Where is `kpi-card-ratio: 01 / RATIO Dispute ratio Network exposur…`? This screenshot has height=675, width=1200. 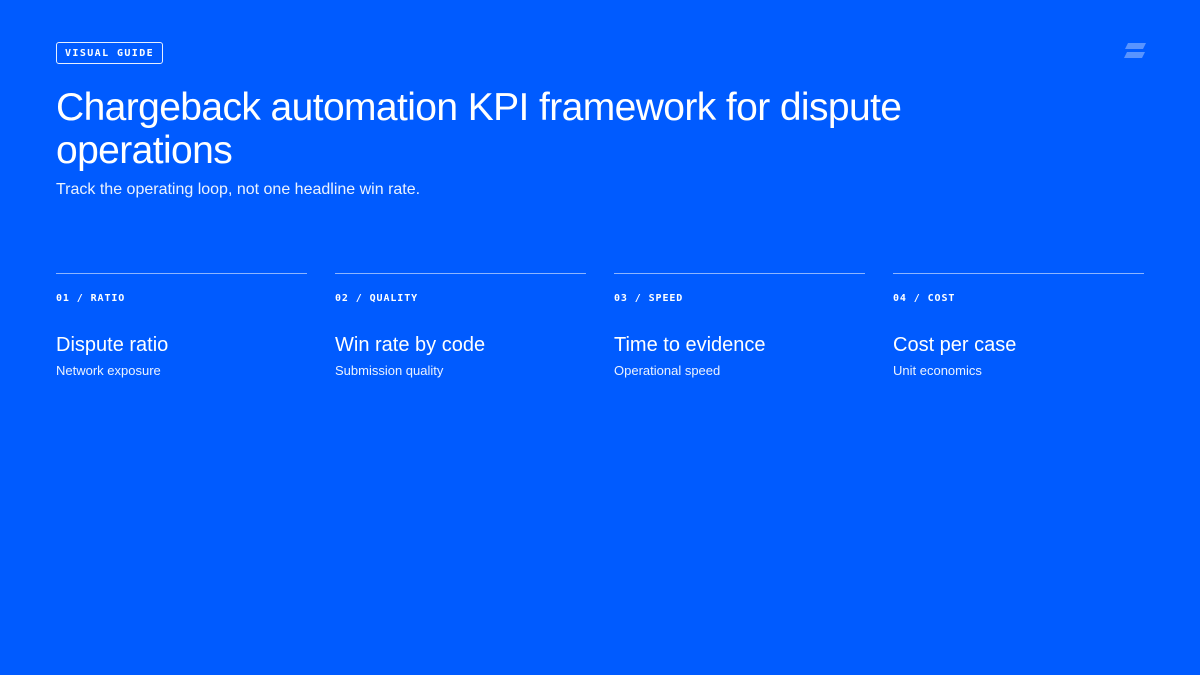 kpi-card-ratio: 01 / RATIO Dispute ratio Network exposur… is located at coordinates (181, 326).